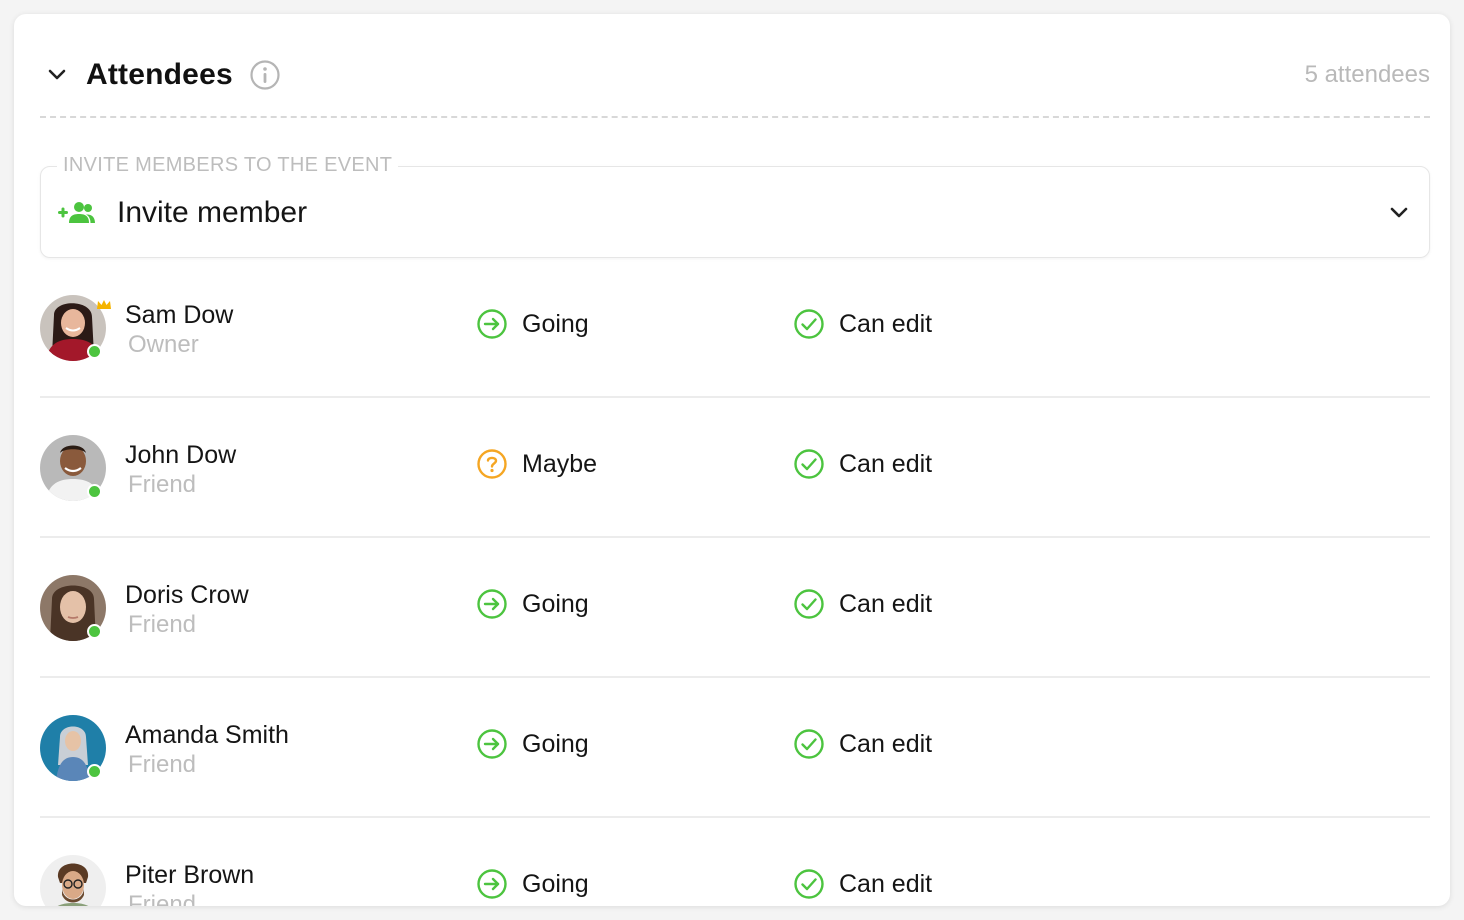 The height and width of the screenshot is (920, 1464). What do you see at coordinates (179, 315) in the screenshot?
I see `attendee-name: Sam Dow` at bounding box center [179, 315].